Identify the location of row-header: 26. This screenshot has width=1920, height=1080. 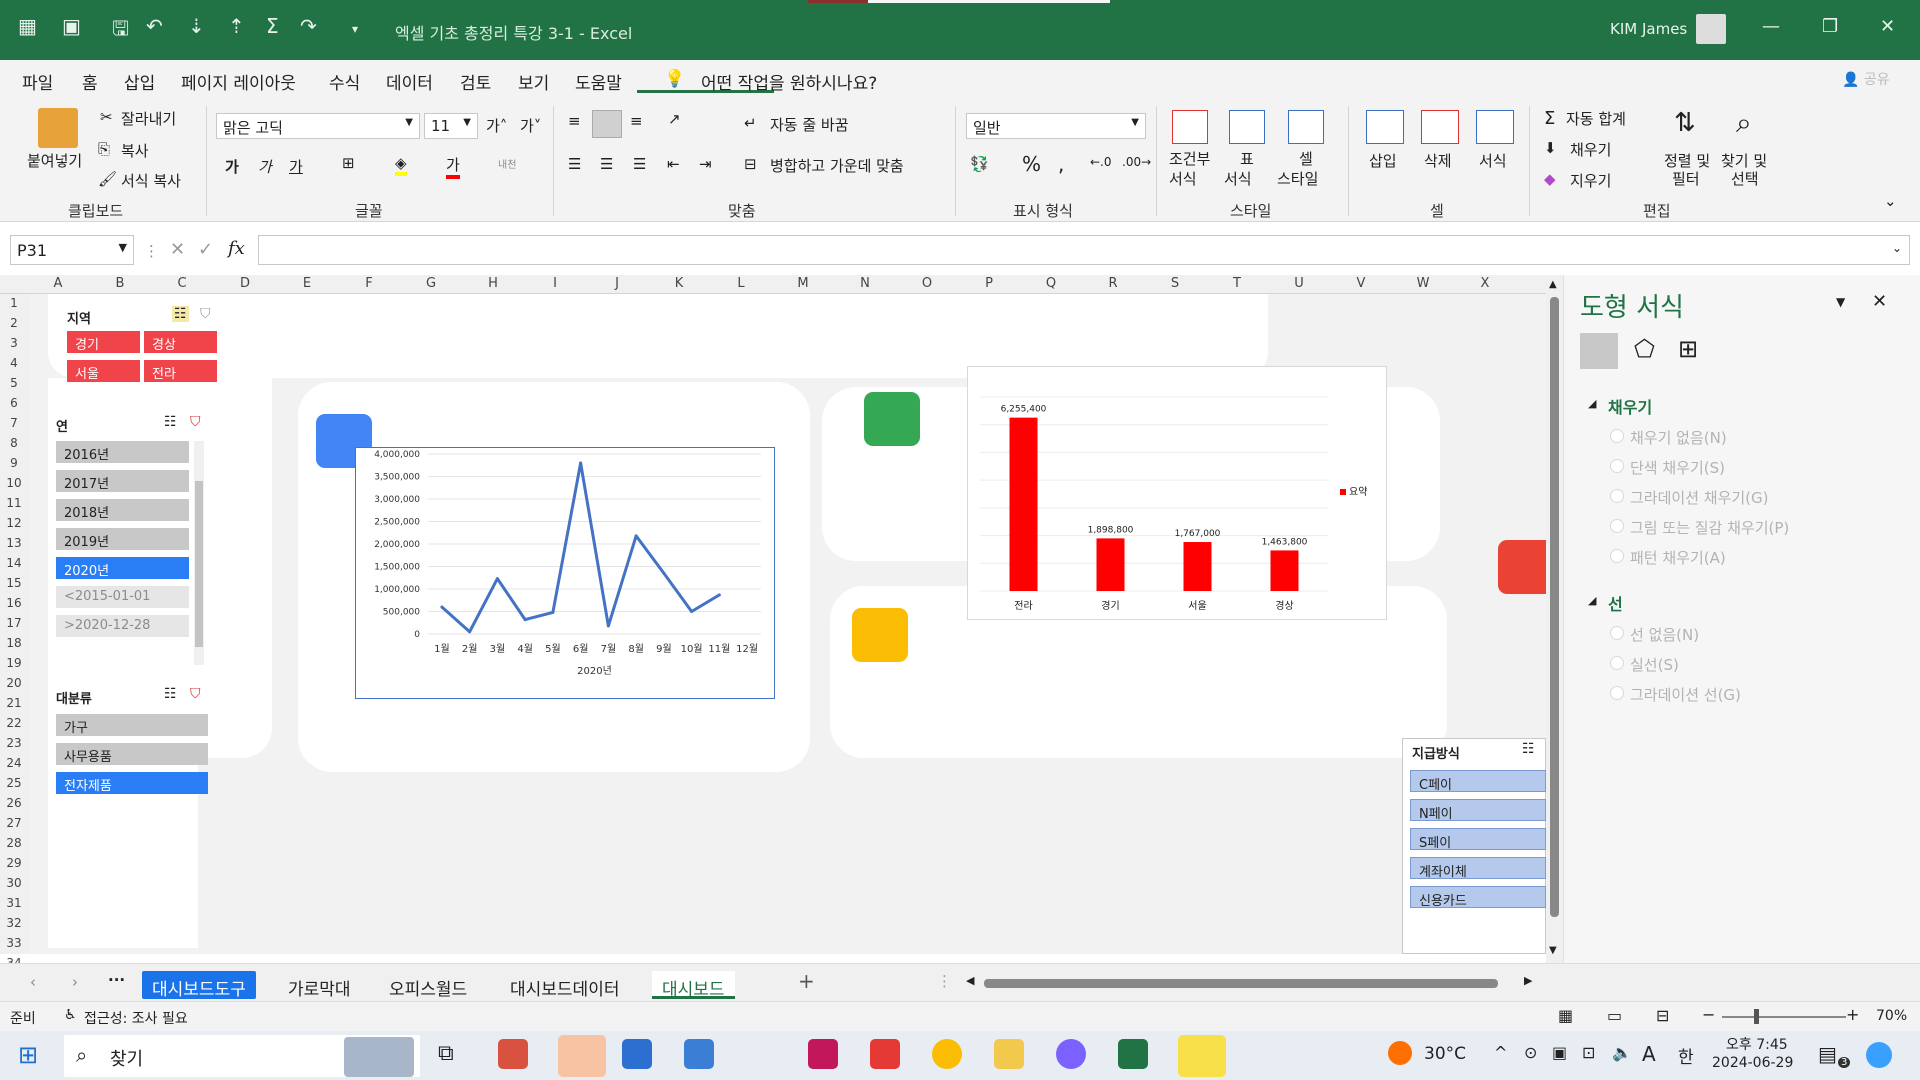
(14, 803).